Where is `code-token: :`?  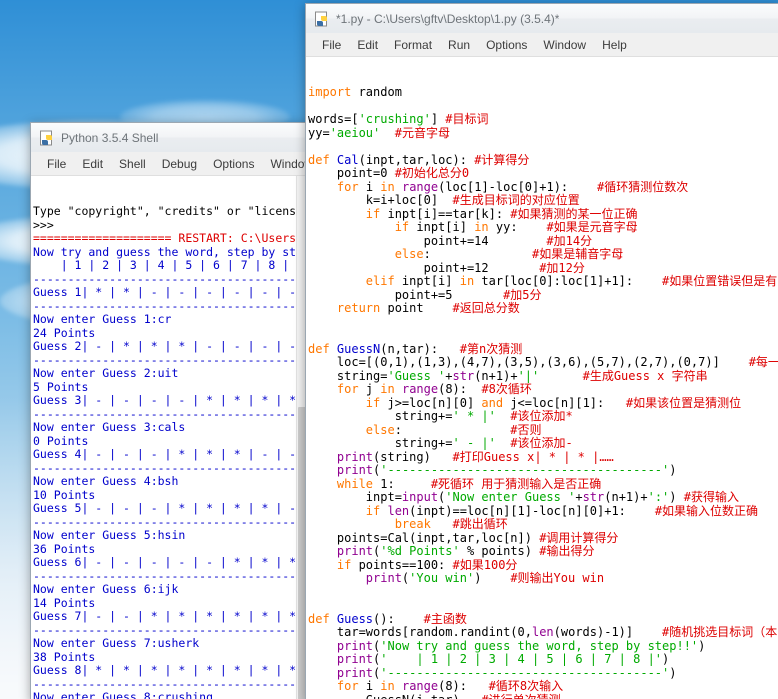 code-token: : is located at coordinates (452, 429).